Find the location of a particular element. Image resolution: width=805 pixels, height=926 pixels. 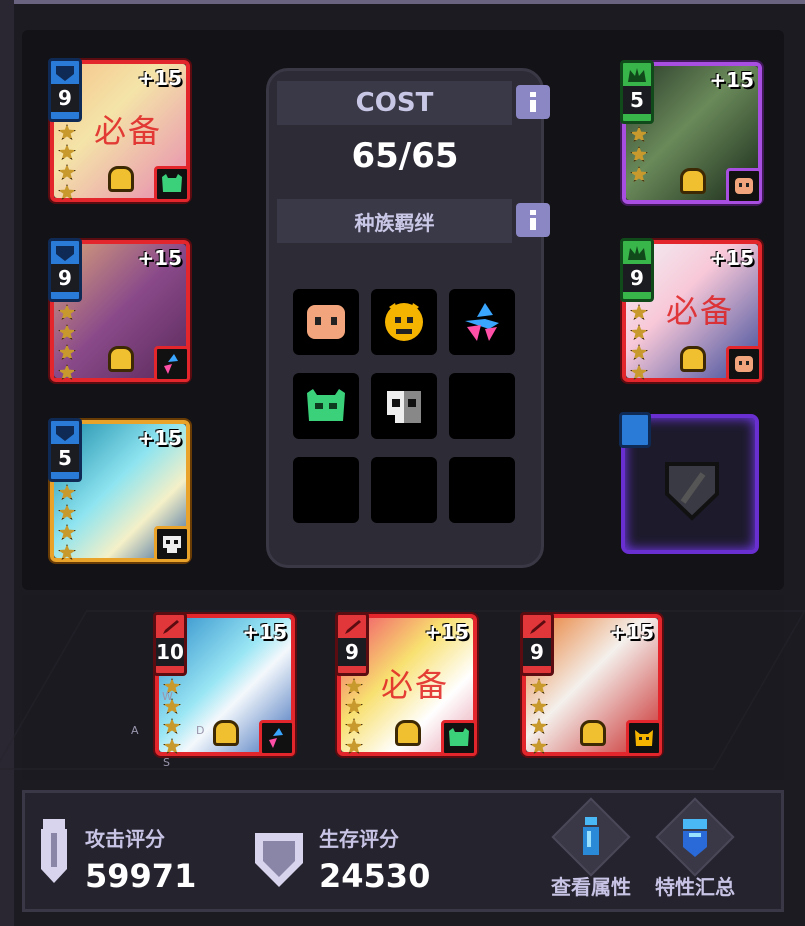

attack-score-label: 攻击评分 is located at coordinates (125, 839).